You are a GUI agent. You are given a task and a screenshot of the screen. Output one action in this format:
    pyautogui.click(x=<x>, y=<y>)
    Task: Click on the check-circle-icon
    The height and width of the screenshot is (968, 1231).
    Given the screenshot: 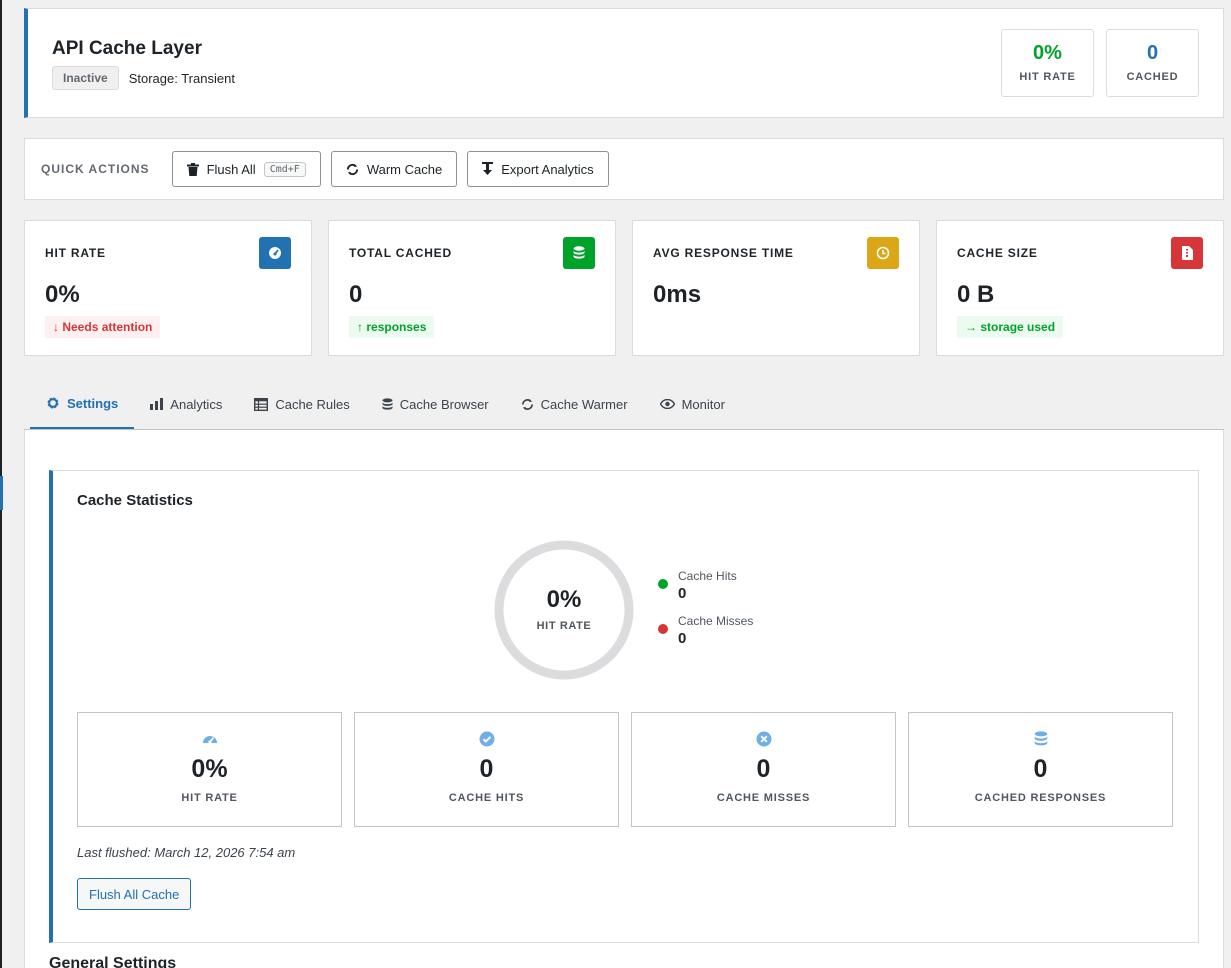 What is the action you would take?
    pyautogui.click(x=486, y=739)
    